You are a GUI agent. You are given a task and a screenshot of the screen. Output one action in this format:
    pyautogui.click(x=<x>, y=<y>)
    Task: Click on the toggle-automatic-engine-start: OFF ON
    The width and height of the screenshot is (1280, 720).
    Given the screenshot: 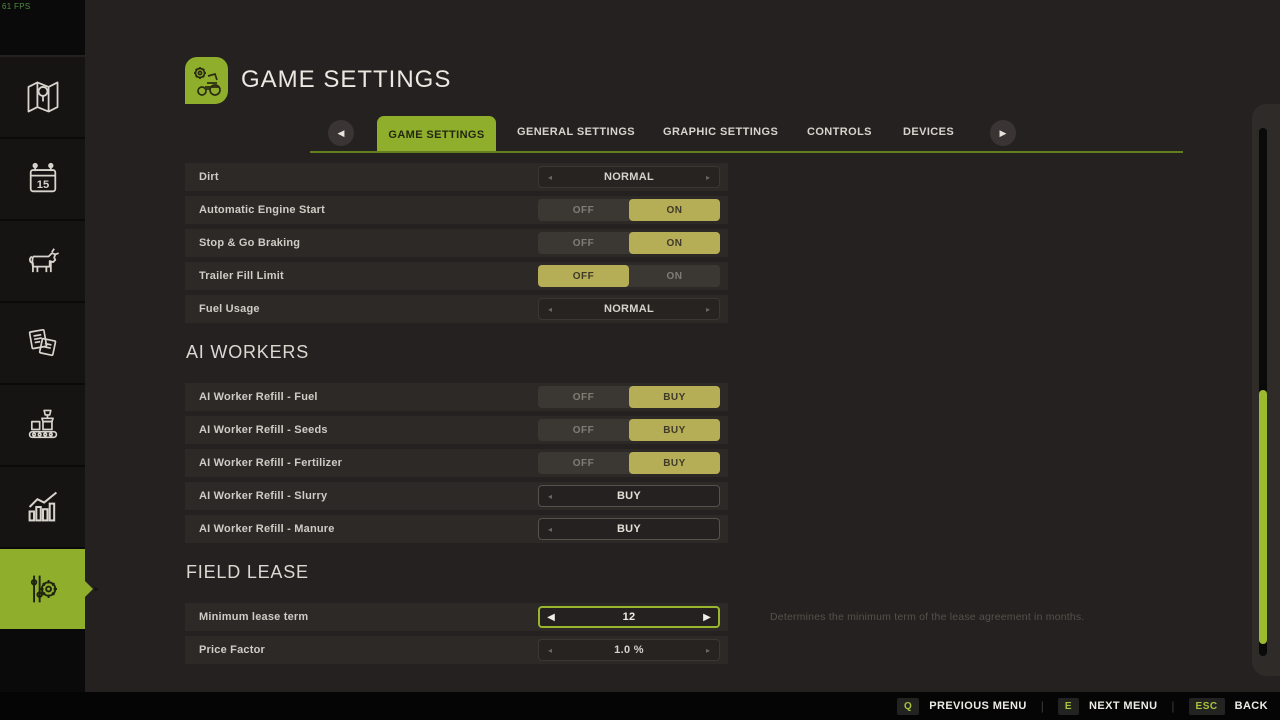 What is the action you would take?
    pyautogui.click(x=629, y=210)
    